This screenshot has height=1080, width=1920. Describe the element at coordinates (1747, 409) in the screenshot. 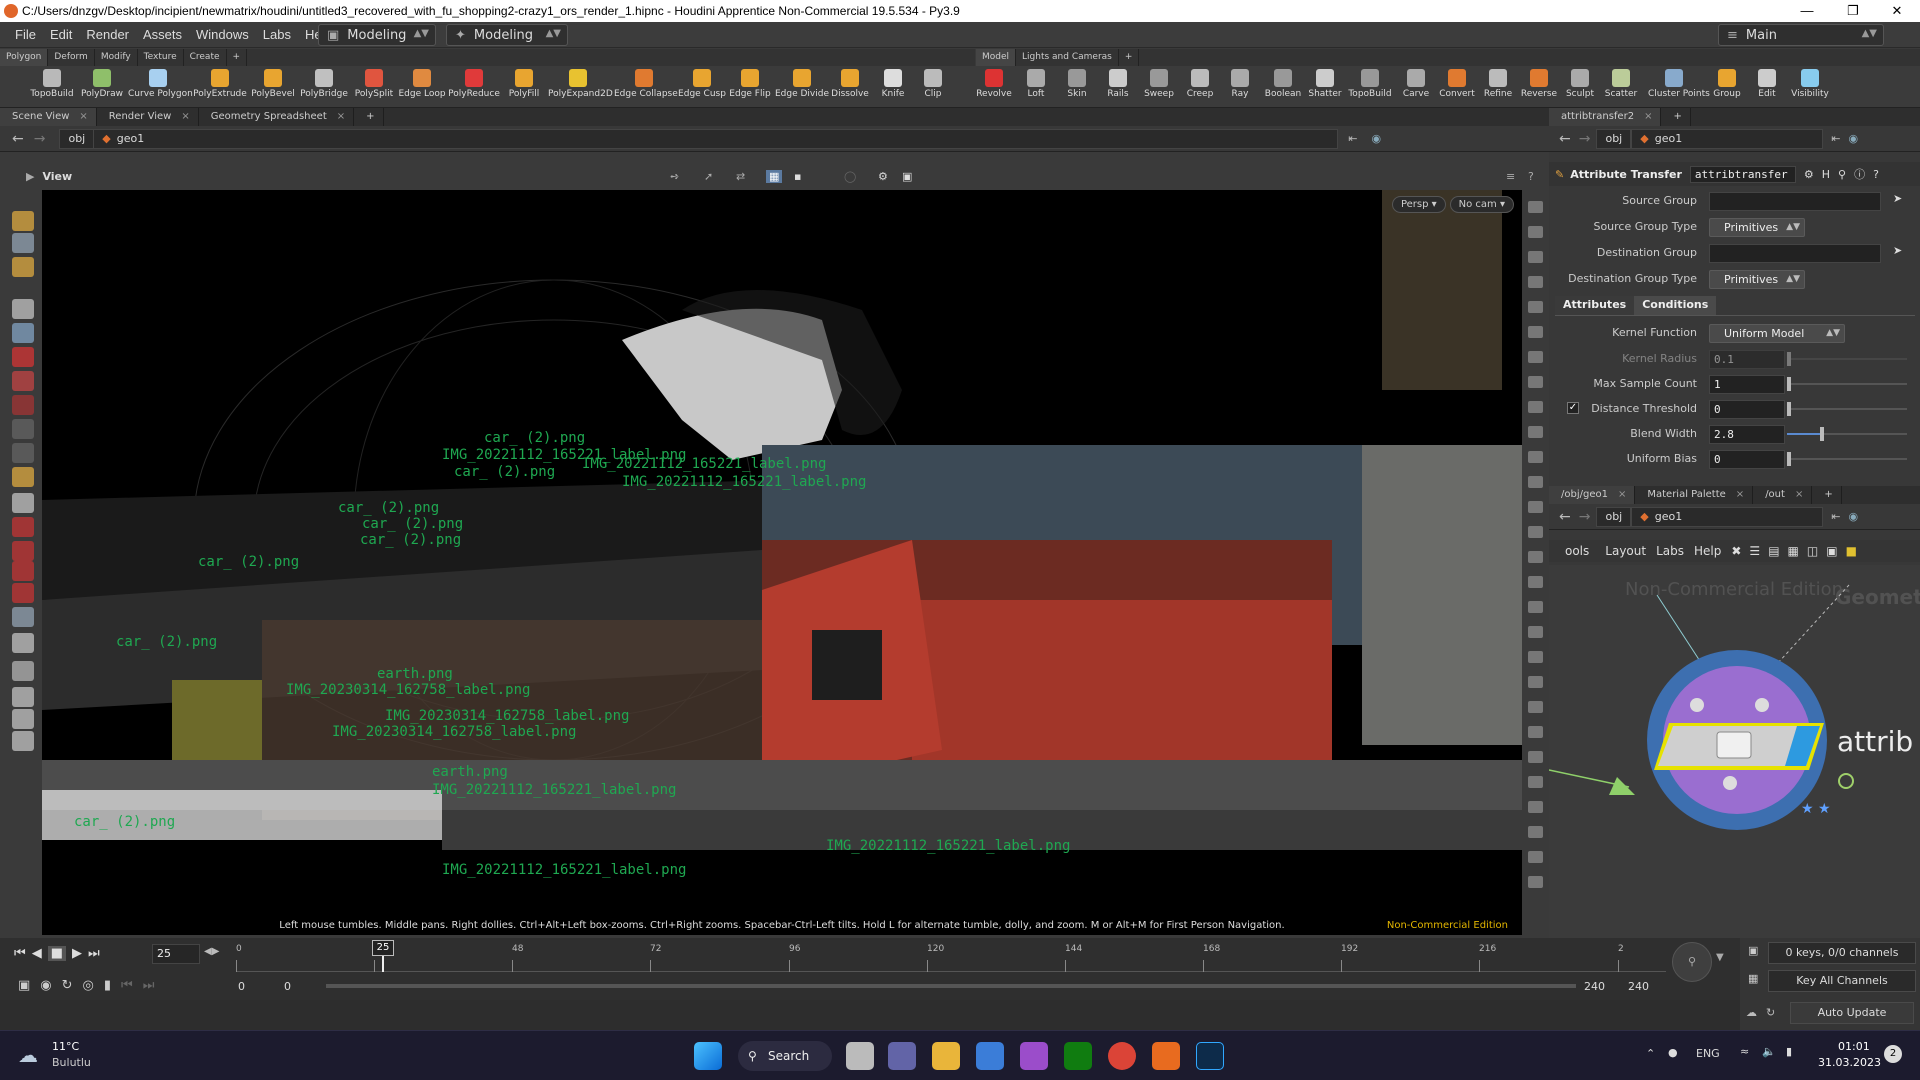

I see `distance-threshold-field: 0` at that location.